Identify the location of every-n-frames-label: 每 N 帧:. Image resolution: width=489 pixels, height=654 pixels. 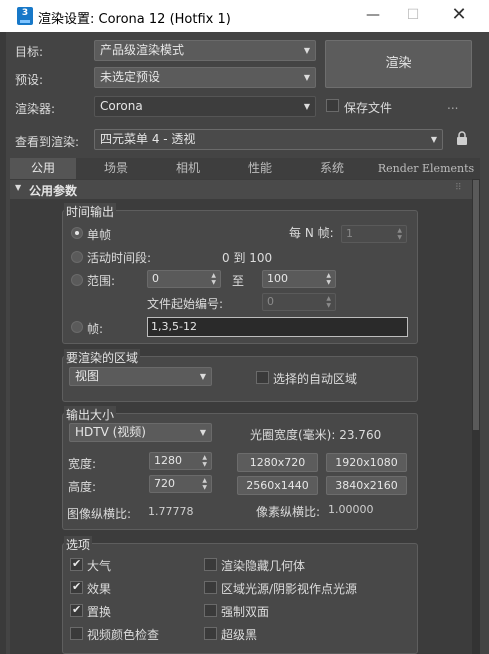
(311, 233).